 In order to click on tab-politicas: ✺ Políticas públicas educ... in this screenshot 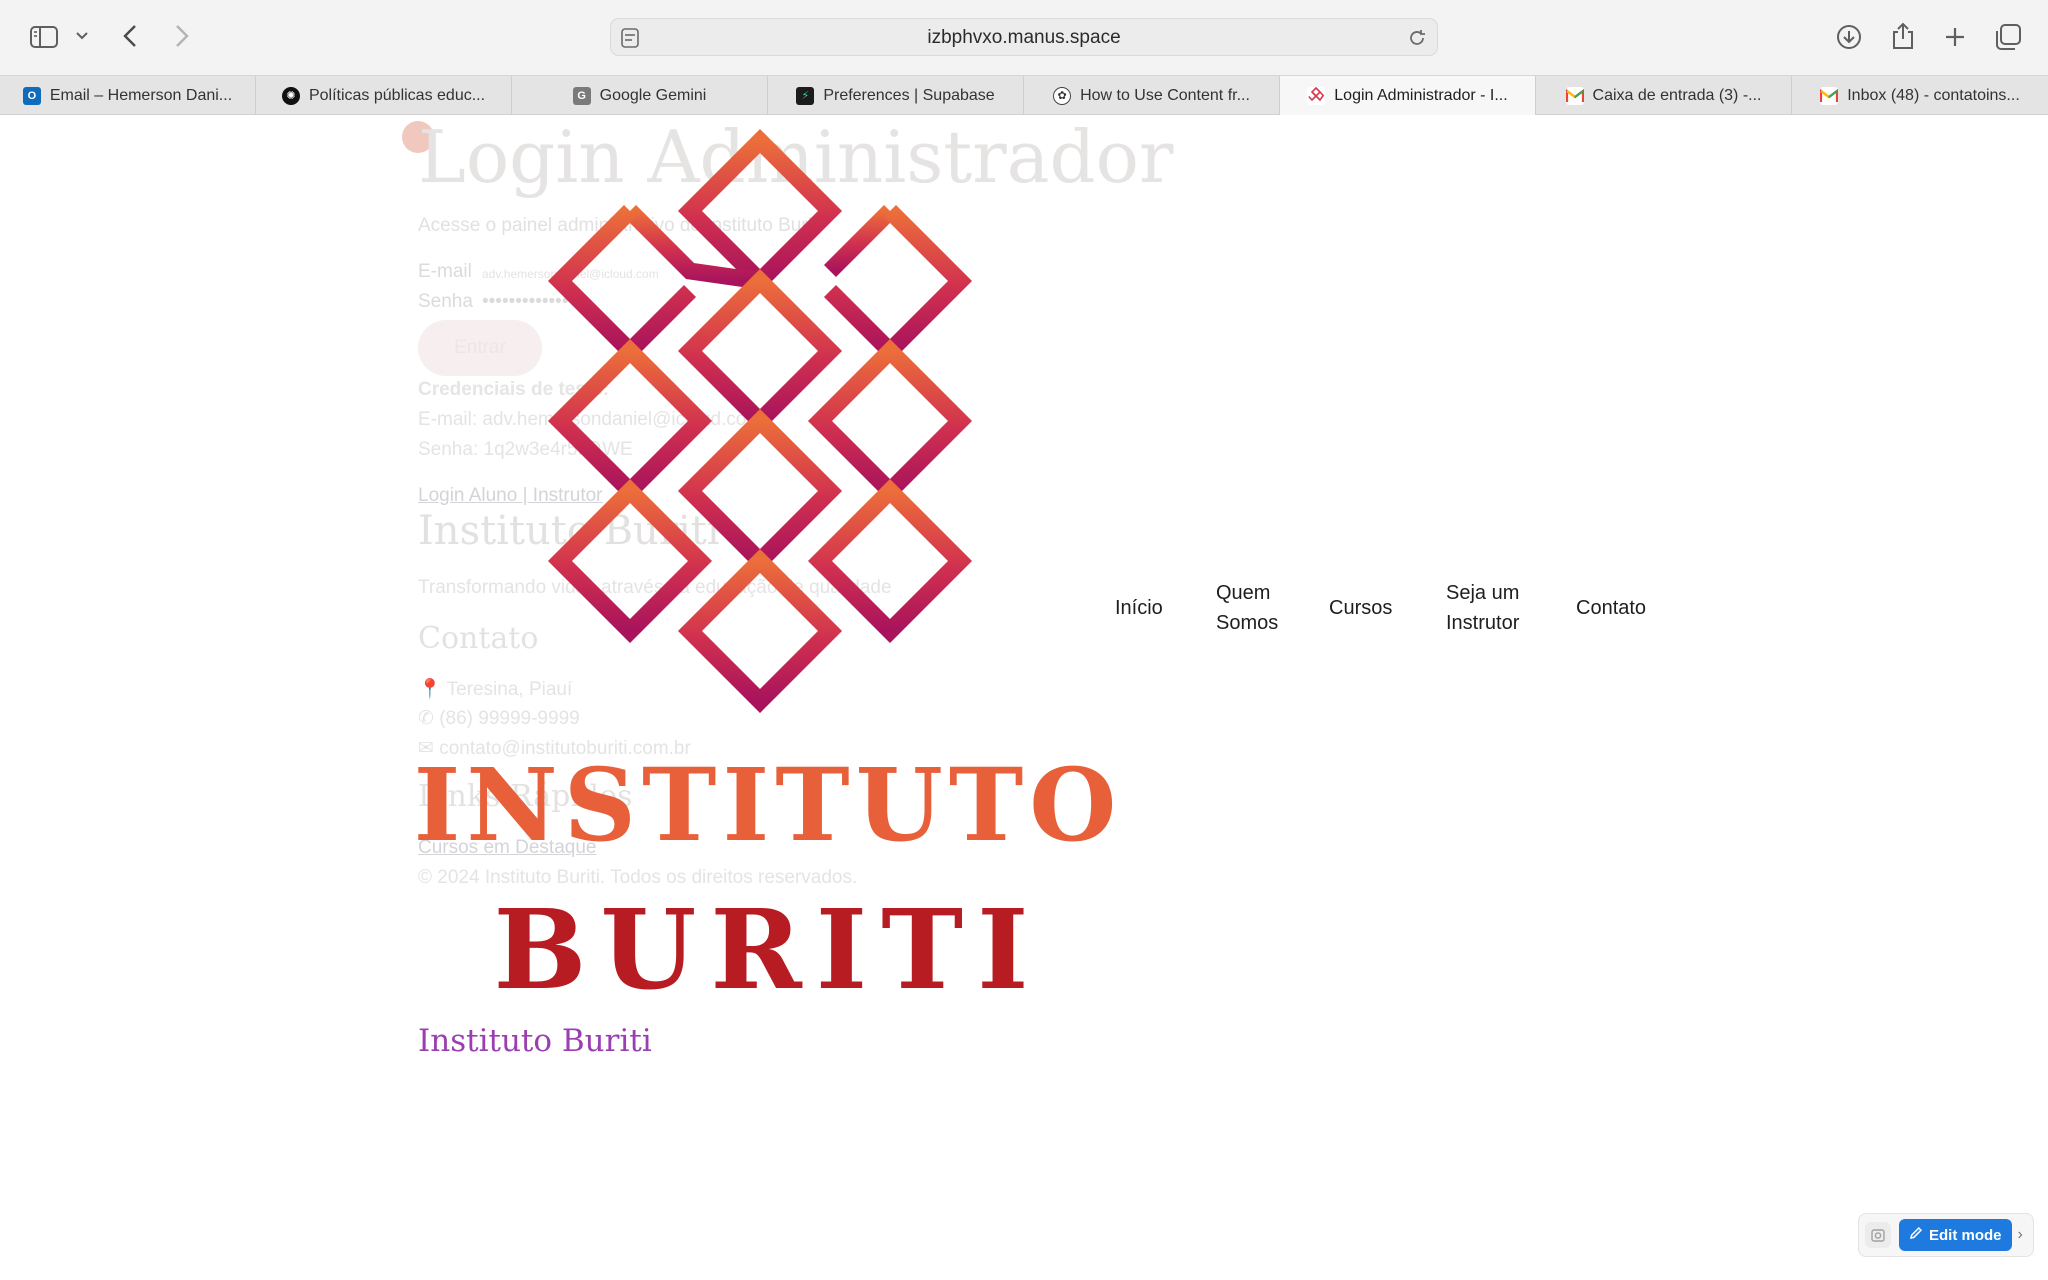, I will do `click(384, 95)`.